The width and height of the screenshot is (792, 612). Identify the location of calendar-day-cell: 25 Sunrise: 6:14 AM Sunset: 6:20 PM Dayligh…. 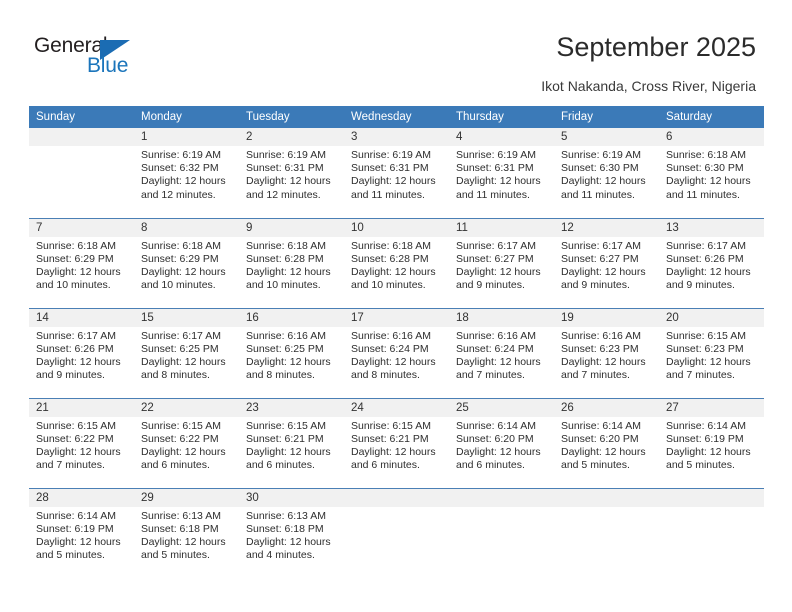
(501, 442).